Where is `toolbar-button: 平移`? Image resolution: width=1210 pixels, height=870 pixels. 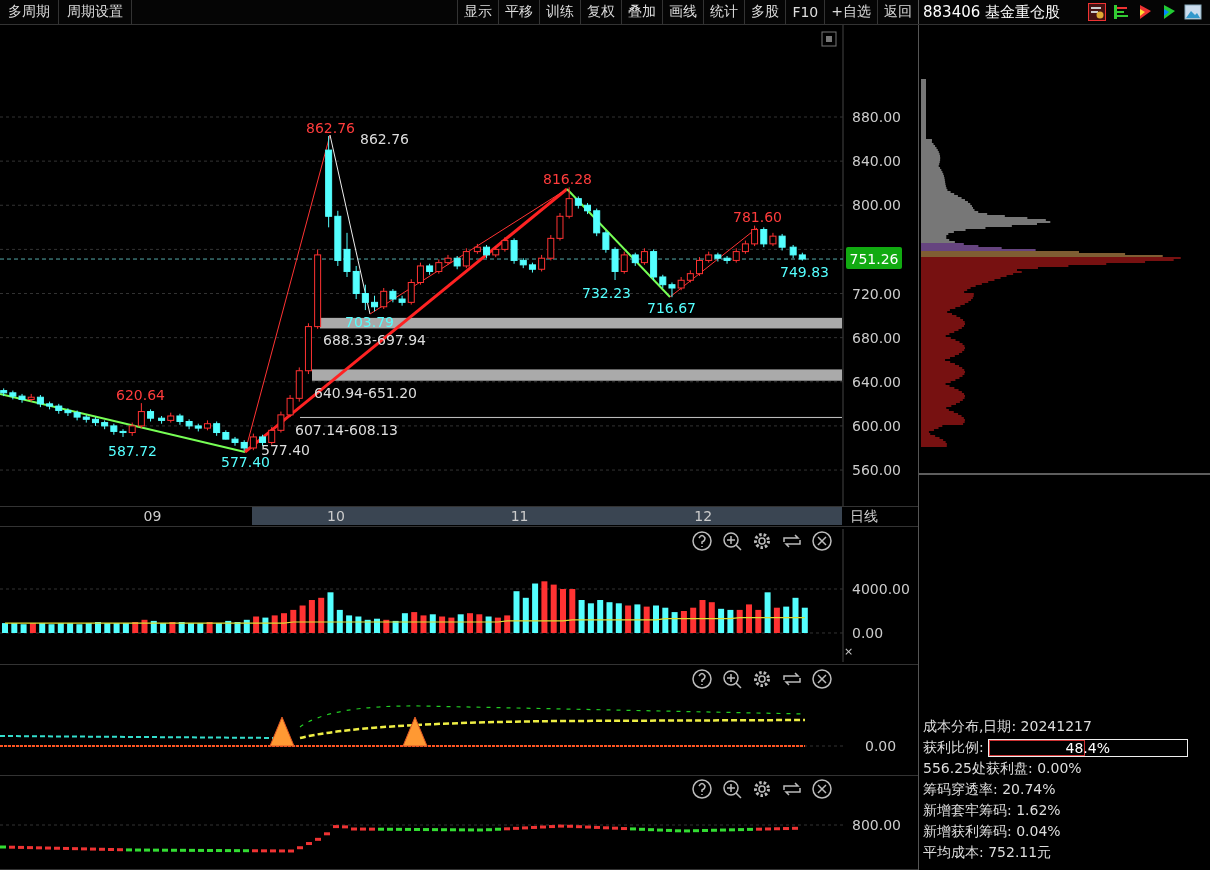 toolbar-button: 平移 is located at coordinates (519, 12).